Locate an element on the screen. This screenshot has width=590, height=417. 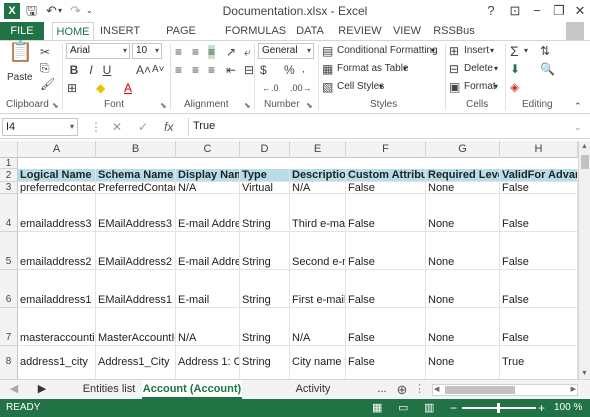
scroll-right-icon: ▶ is located at coordinates (573, 390).